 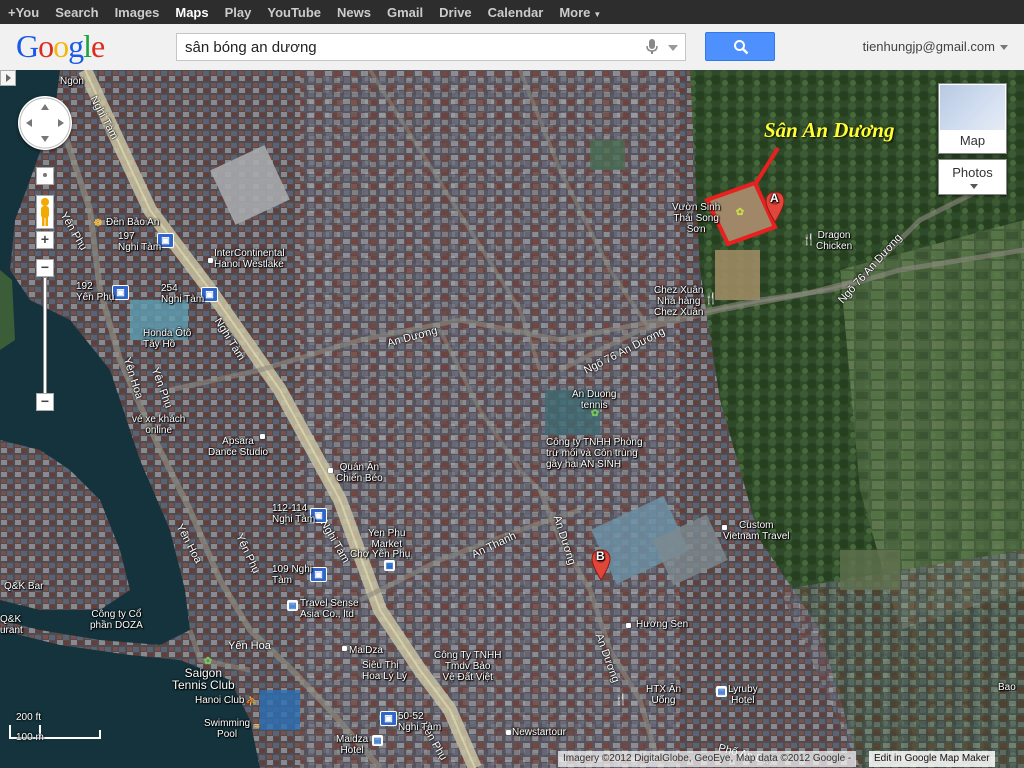 I want to click on account-menu: tienhungjp@gmail.com, so click(x=935, y=46).